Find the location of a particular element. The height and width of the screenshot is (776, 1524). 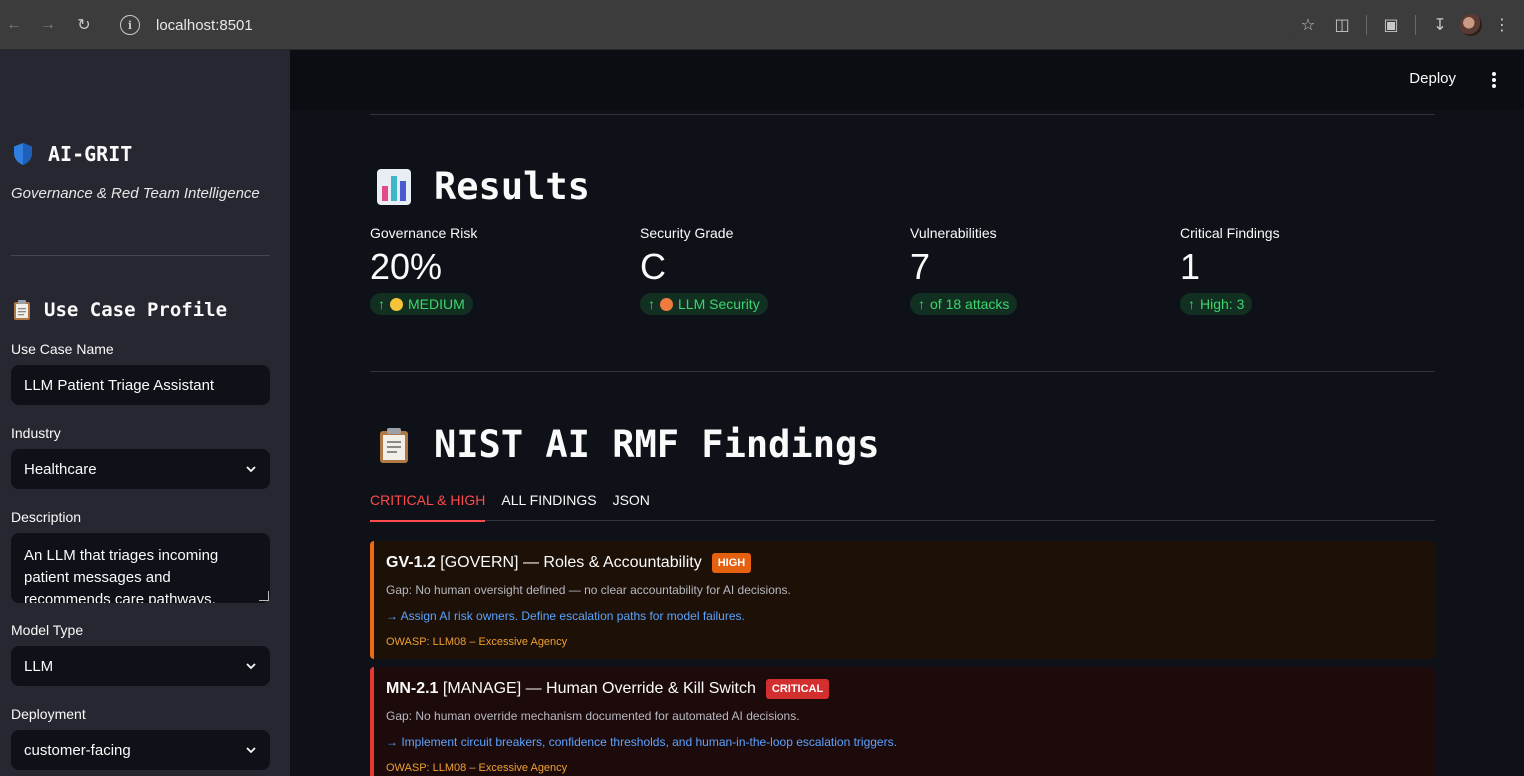

severity-badge: CRITICAL is located at coordinates (797, 689).